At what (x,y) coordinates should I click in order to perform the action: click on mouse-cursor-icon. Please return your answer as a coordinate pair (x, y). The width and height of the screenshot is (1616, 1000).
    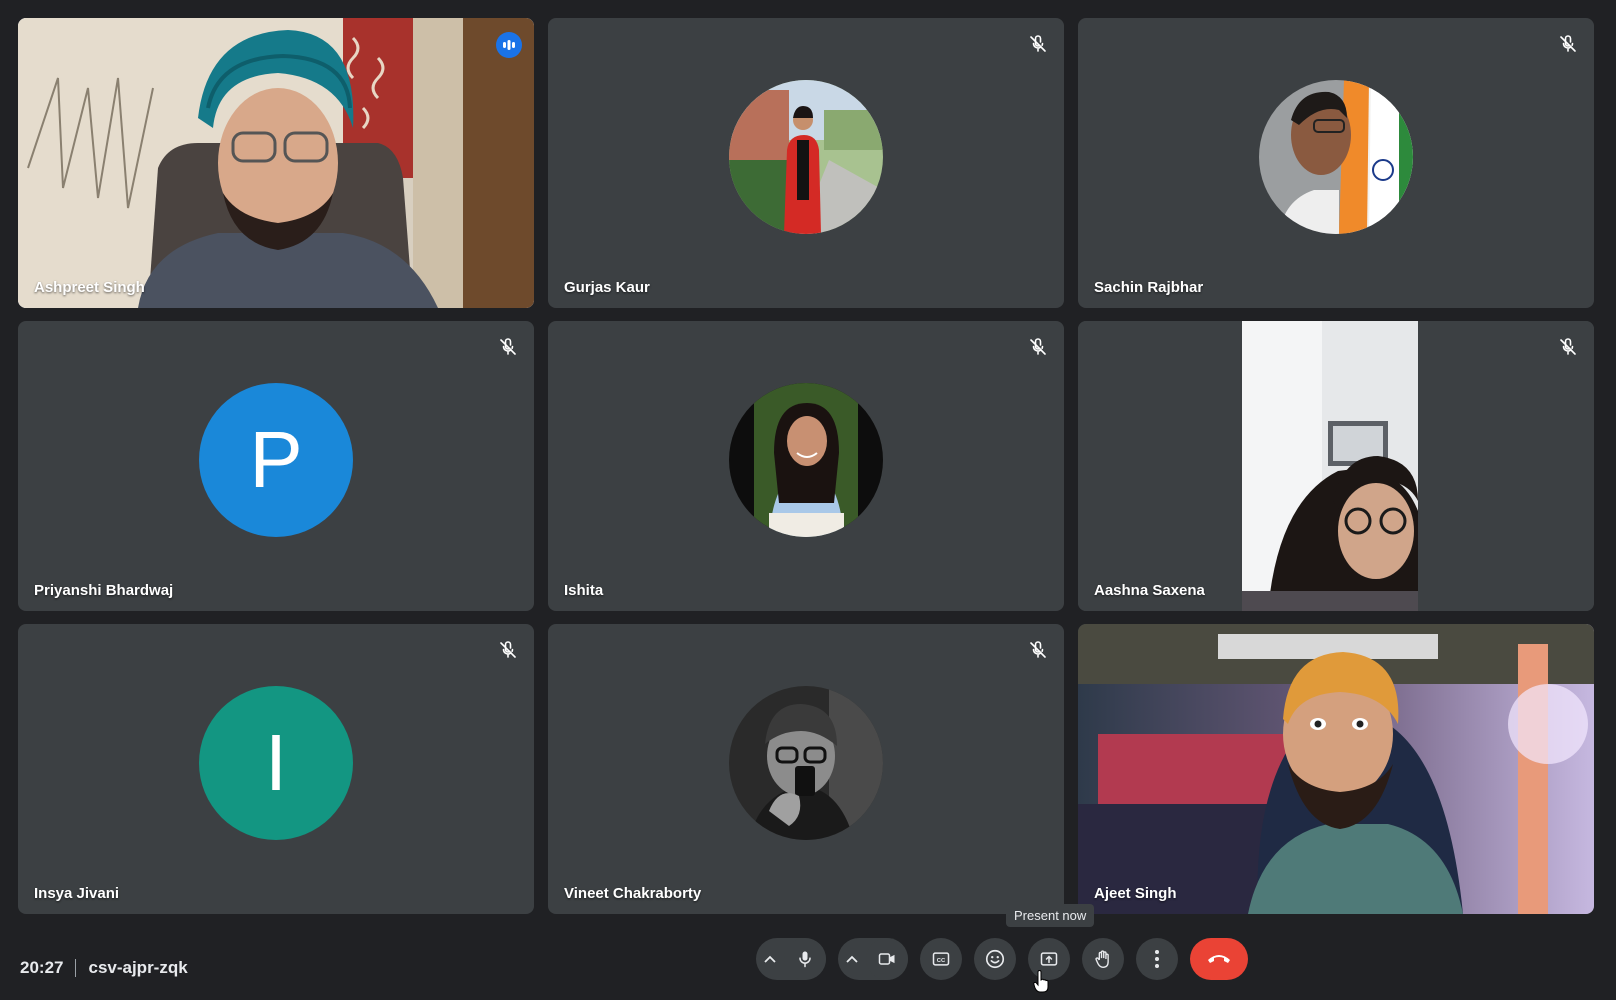
    Looking at the image, I should click on (1041, 981).